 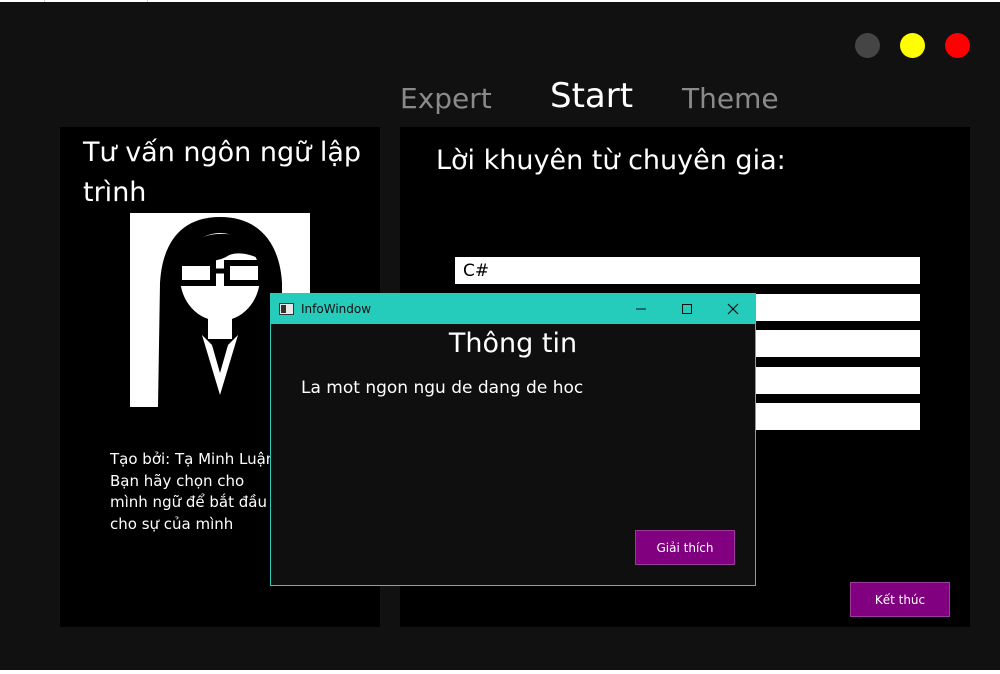 I want to click on close-dot-button, so click(x=957, y=45).